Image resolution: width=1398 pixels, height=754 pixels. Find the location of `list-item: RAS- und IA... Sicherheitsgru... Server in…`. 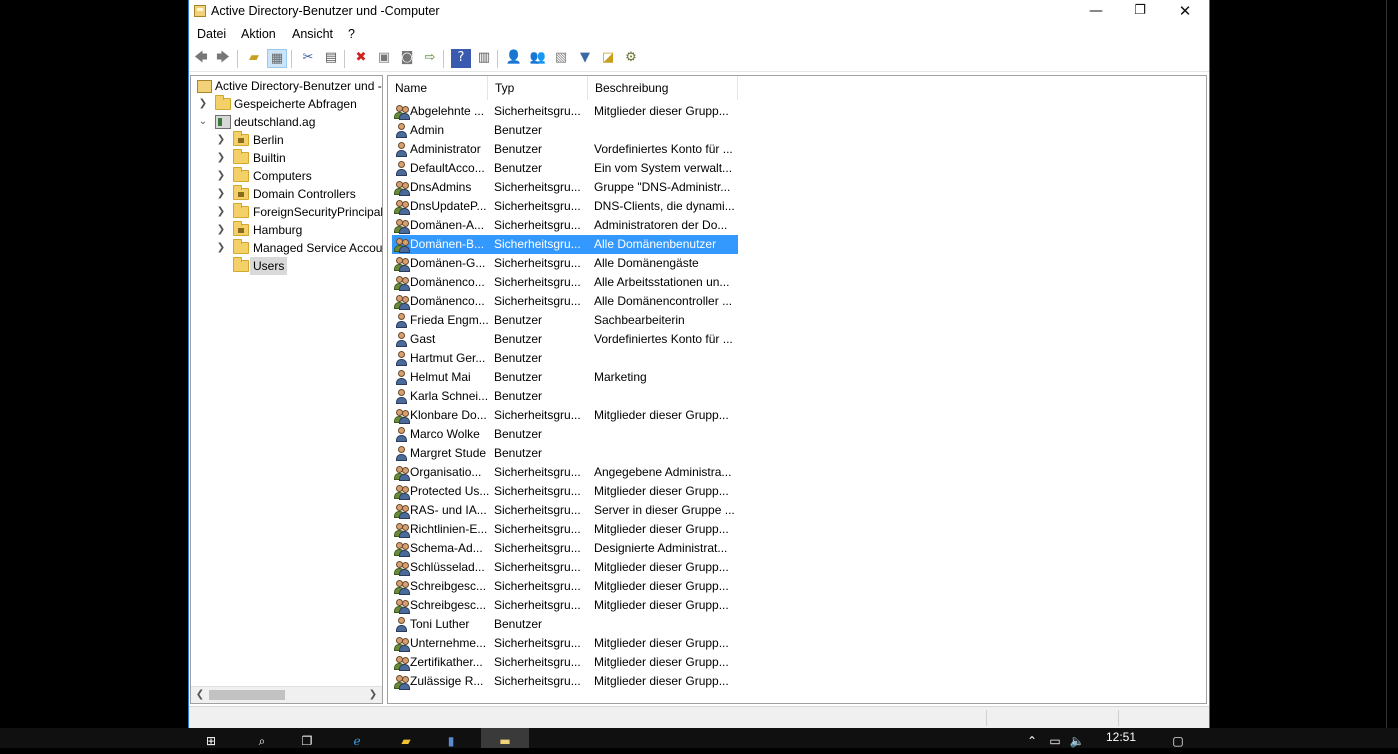

list-item: RAS- und IA... Sicherheitsgru... Server in… is located at coordinates (565, 510).